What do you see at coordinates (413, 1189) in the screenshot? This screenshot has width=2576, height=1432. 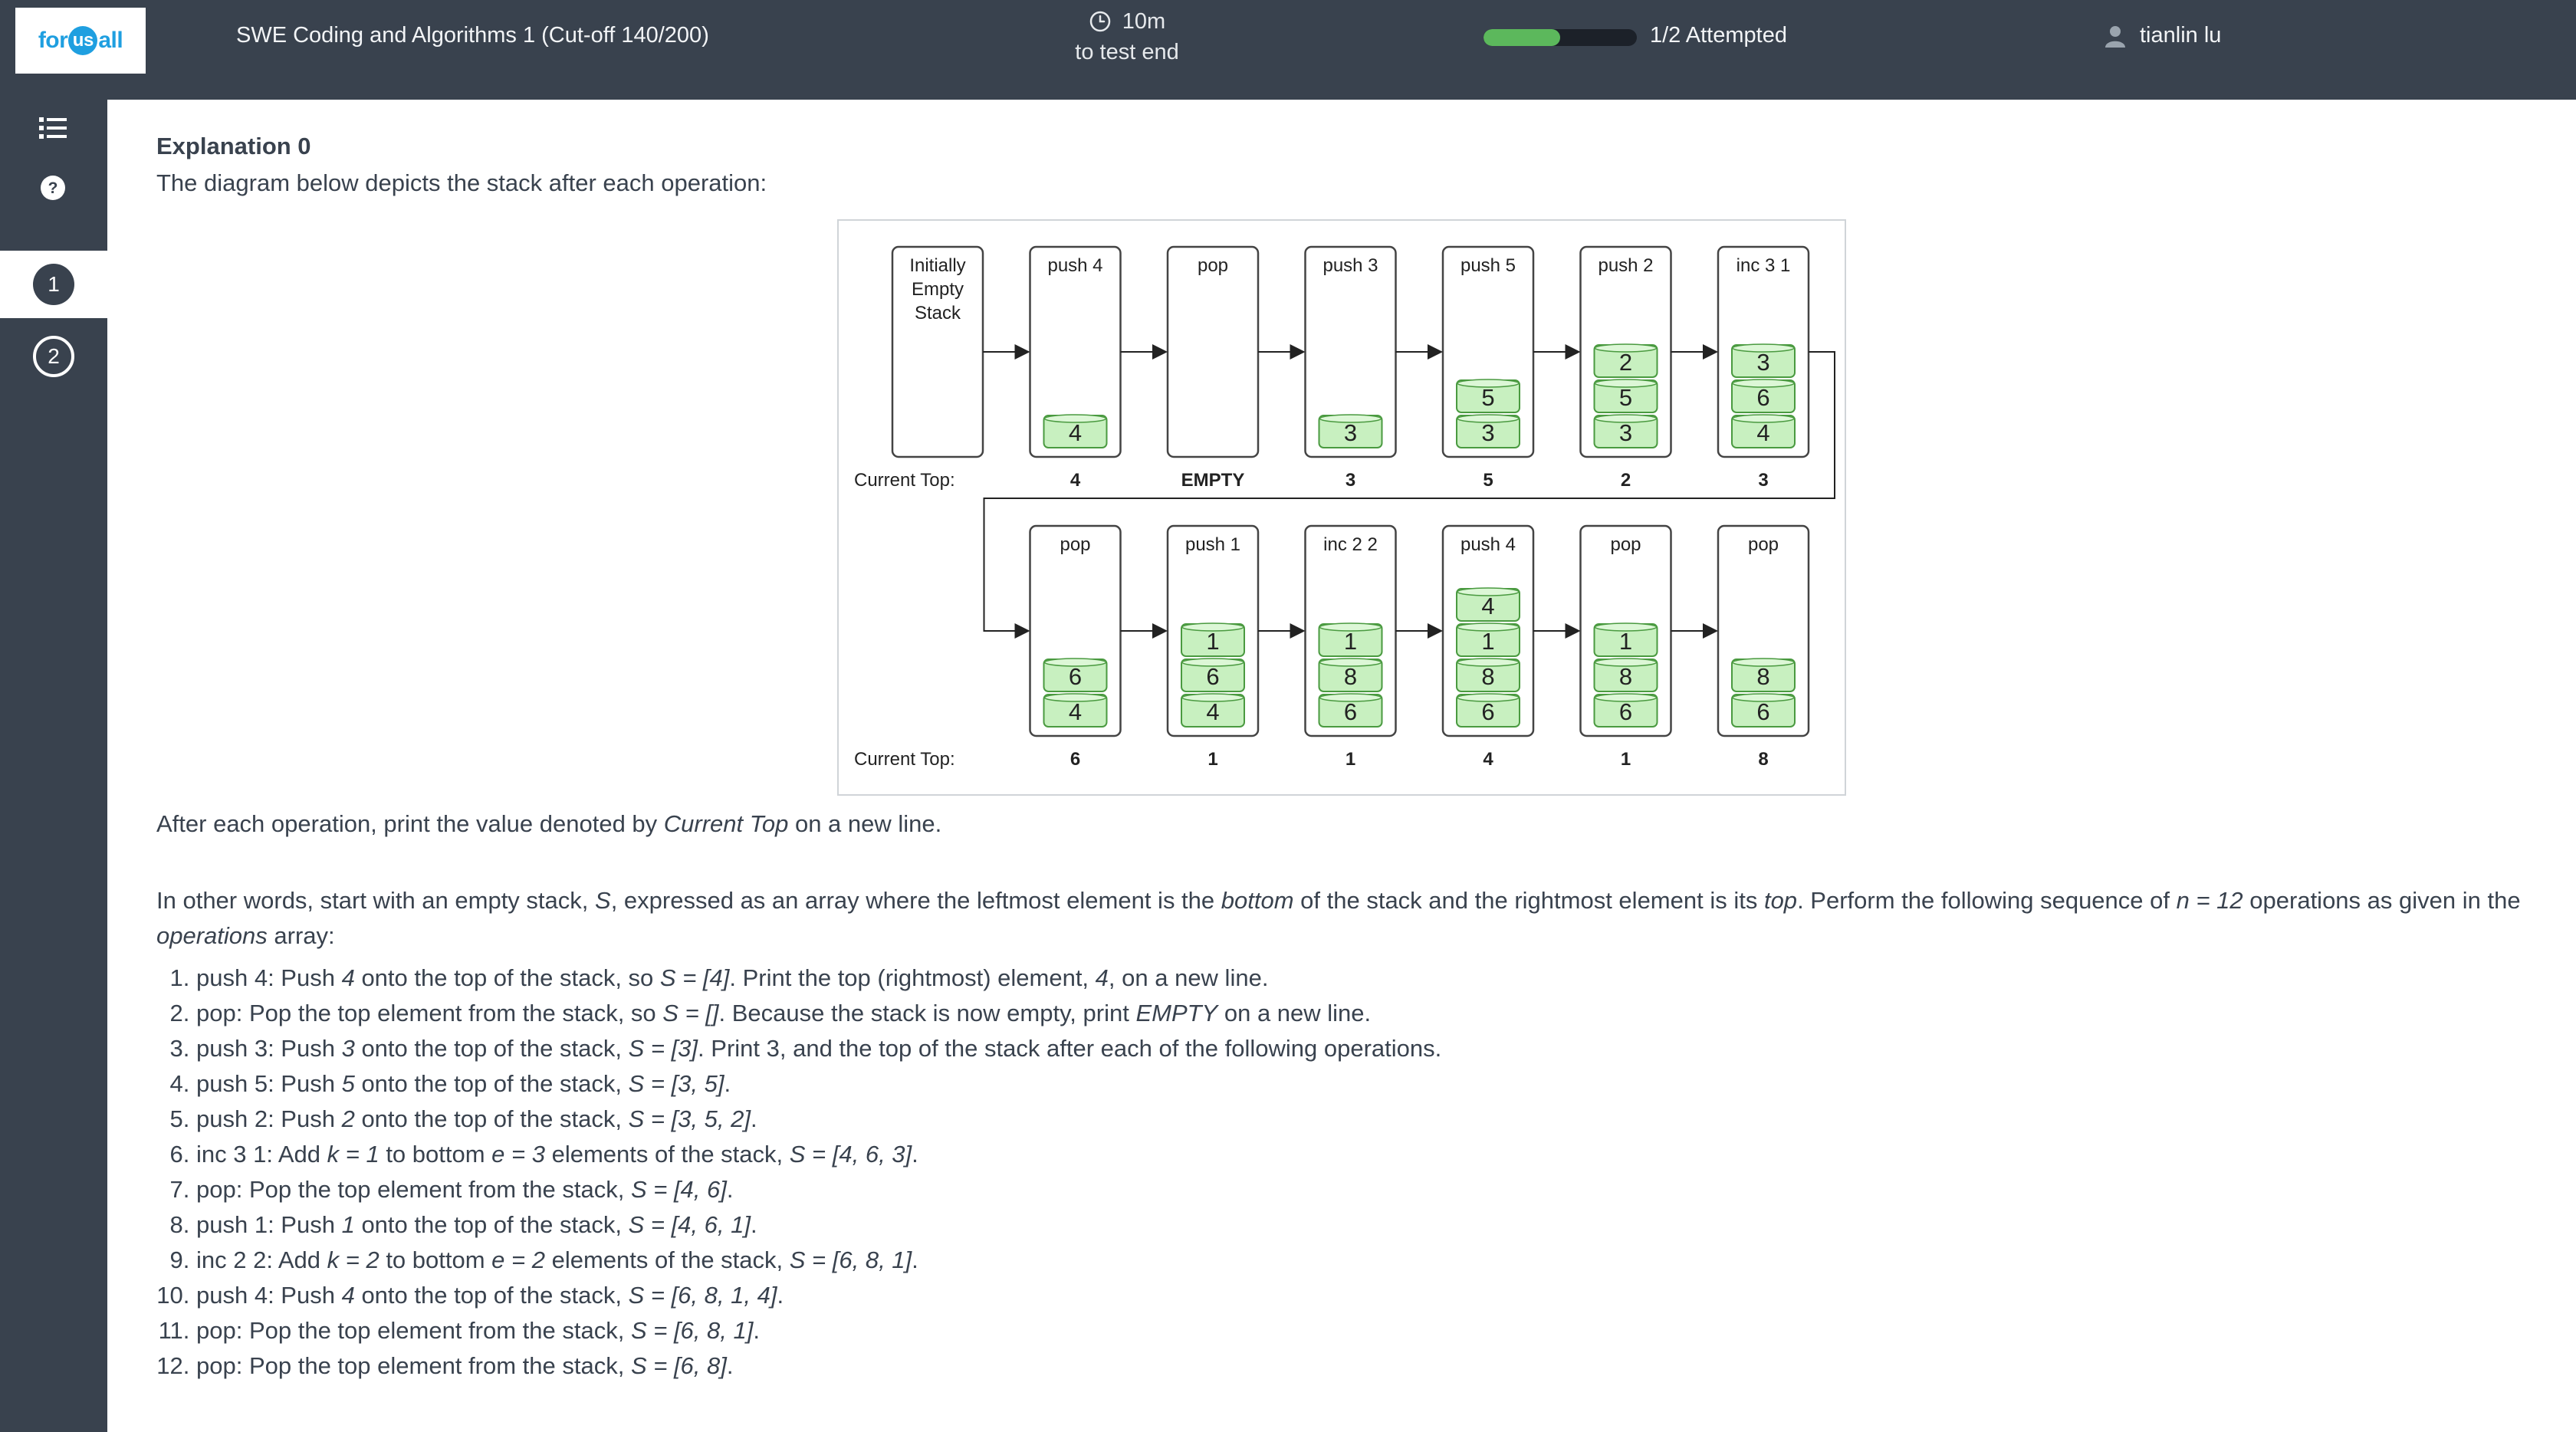 I see `operation-text: pop: Pop the top element from the stack,` at bounding box center [413, 1189].